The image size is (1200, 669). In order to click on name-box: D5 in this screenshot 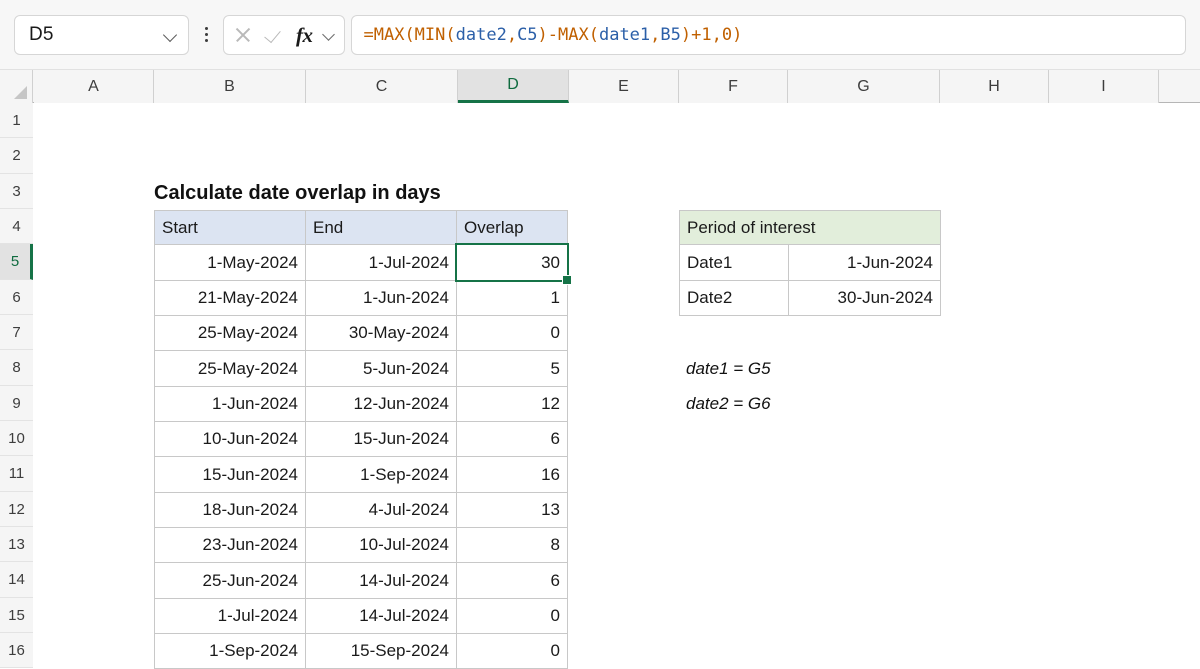, I will do `click(101, 34)`.